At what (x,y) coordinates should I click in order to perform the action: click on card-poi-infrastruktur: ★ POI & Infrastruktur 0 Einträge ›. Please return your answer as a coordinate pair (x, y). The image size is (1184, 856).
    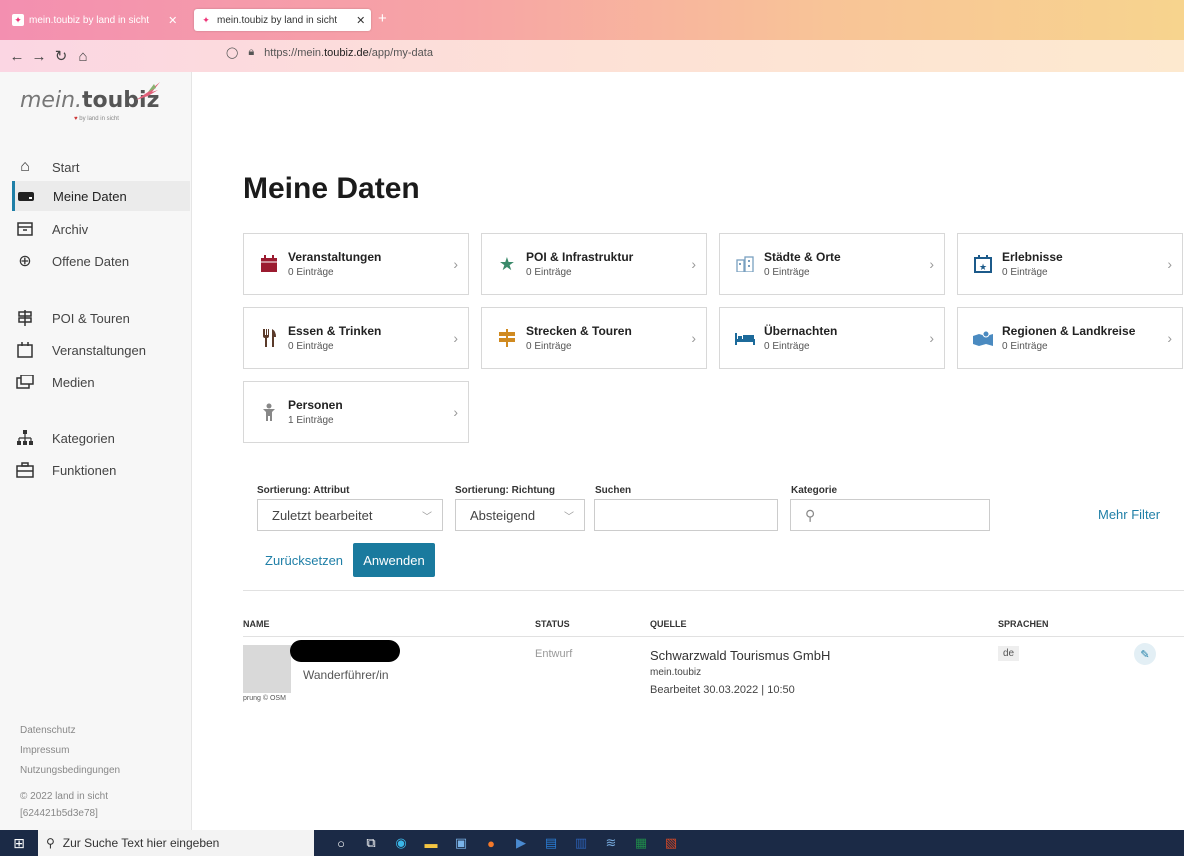
    Looking at the image, I should click on (594, 264).